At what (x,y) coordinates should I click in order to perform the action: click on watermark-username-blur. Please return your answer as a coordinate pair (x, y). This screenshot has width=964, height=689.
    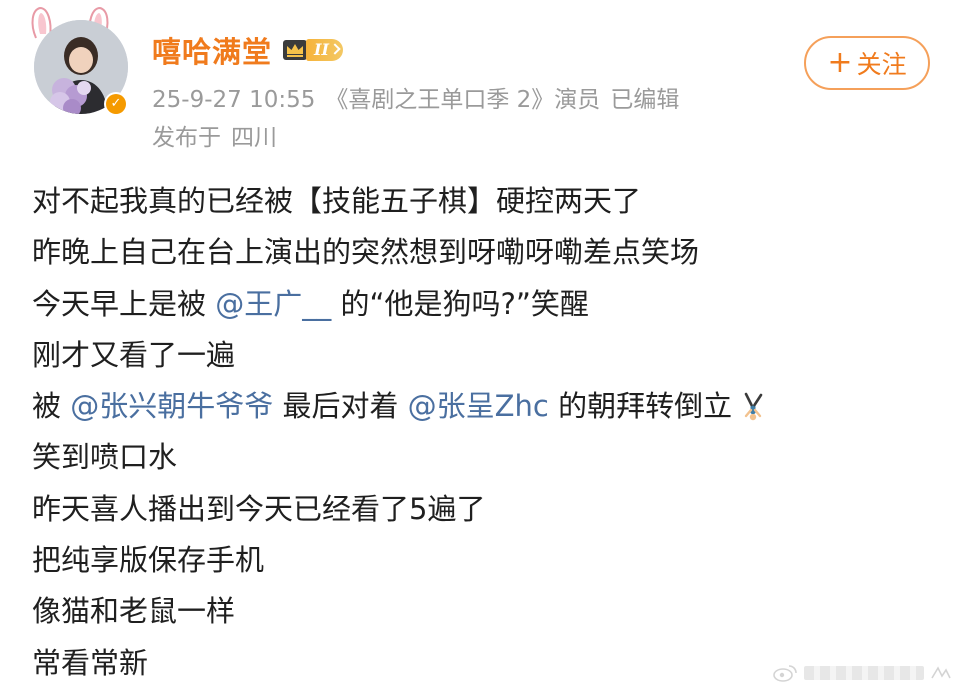
    Looking at the image, I should click on (864, 673).